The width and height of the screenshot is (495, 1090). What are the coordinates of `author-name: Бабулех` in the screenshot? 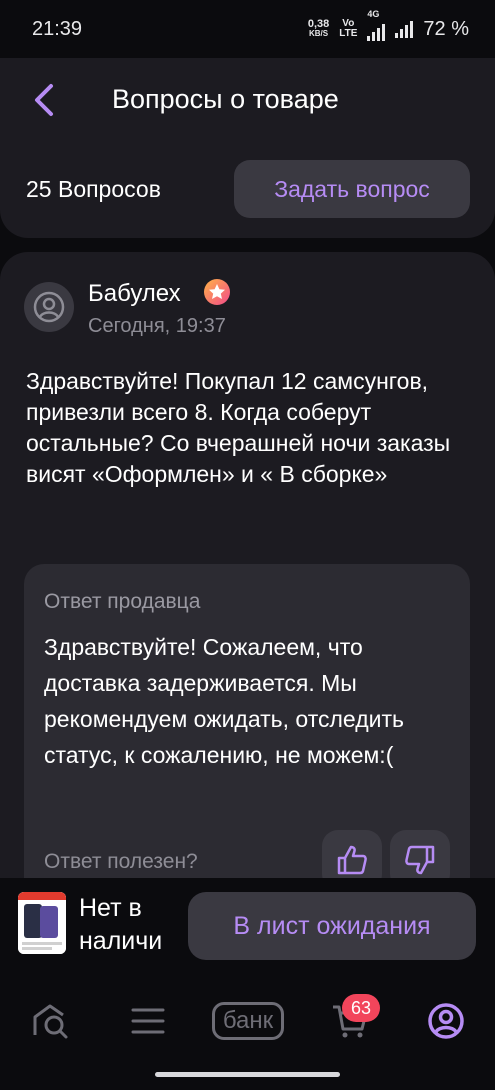 It's located at (134, 293).